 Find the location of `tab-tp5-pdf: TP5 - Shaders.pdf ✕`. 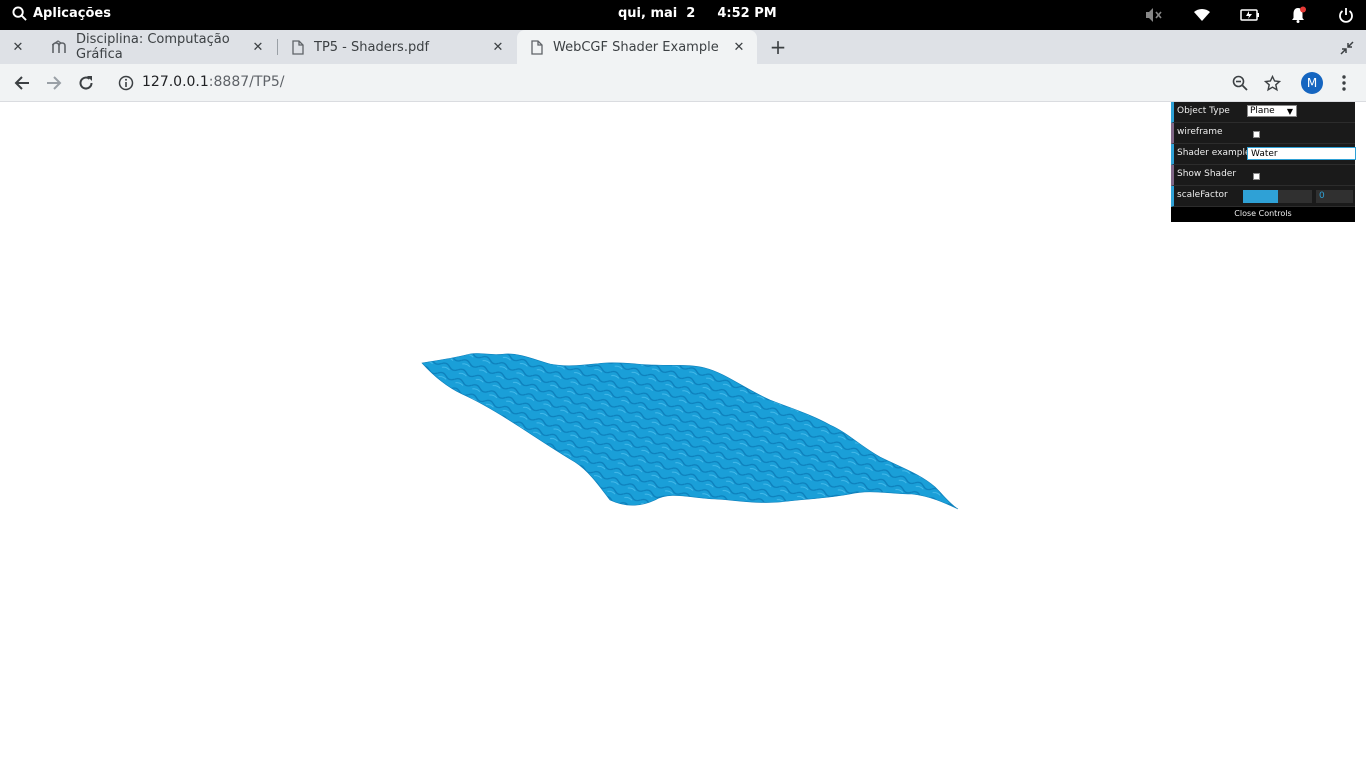

tab-tp5-pdf: TP5 - Shaders.pdf ✕ is located at coordinates (397, 47).